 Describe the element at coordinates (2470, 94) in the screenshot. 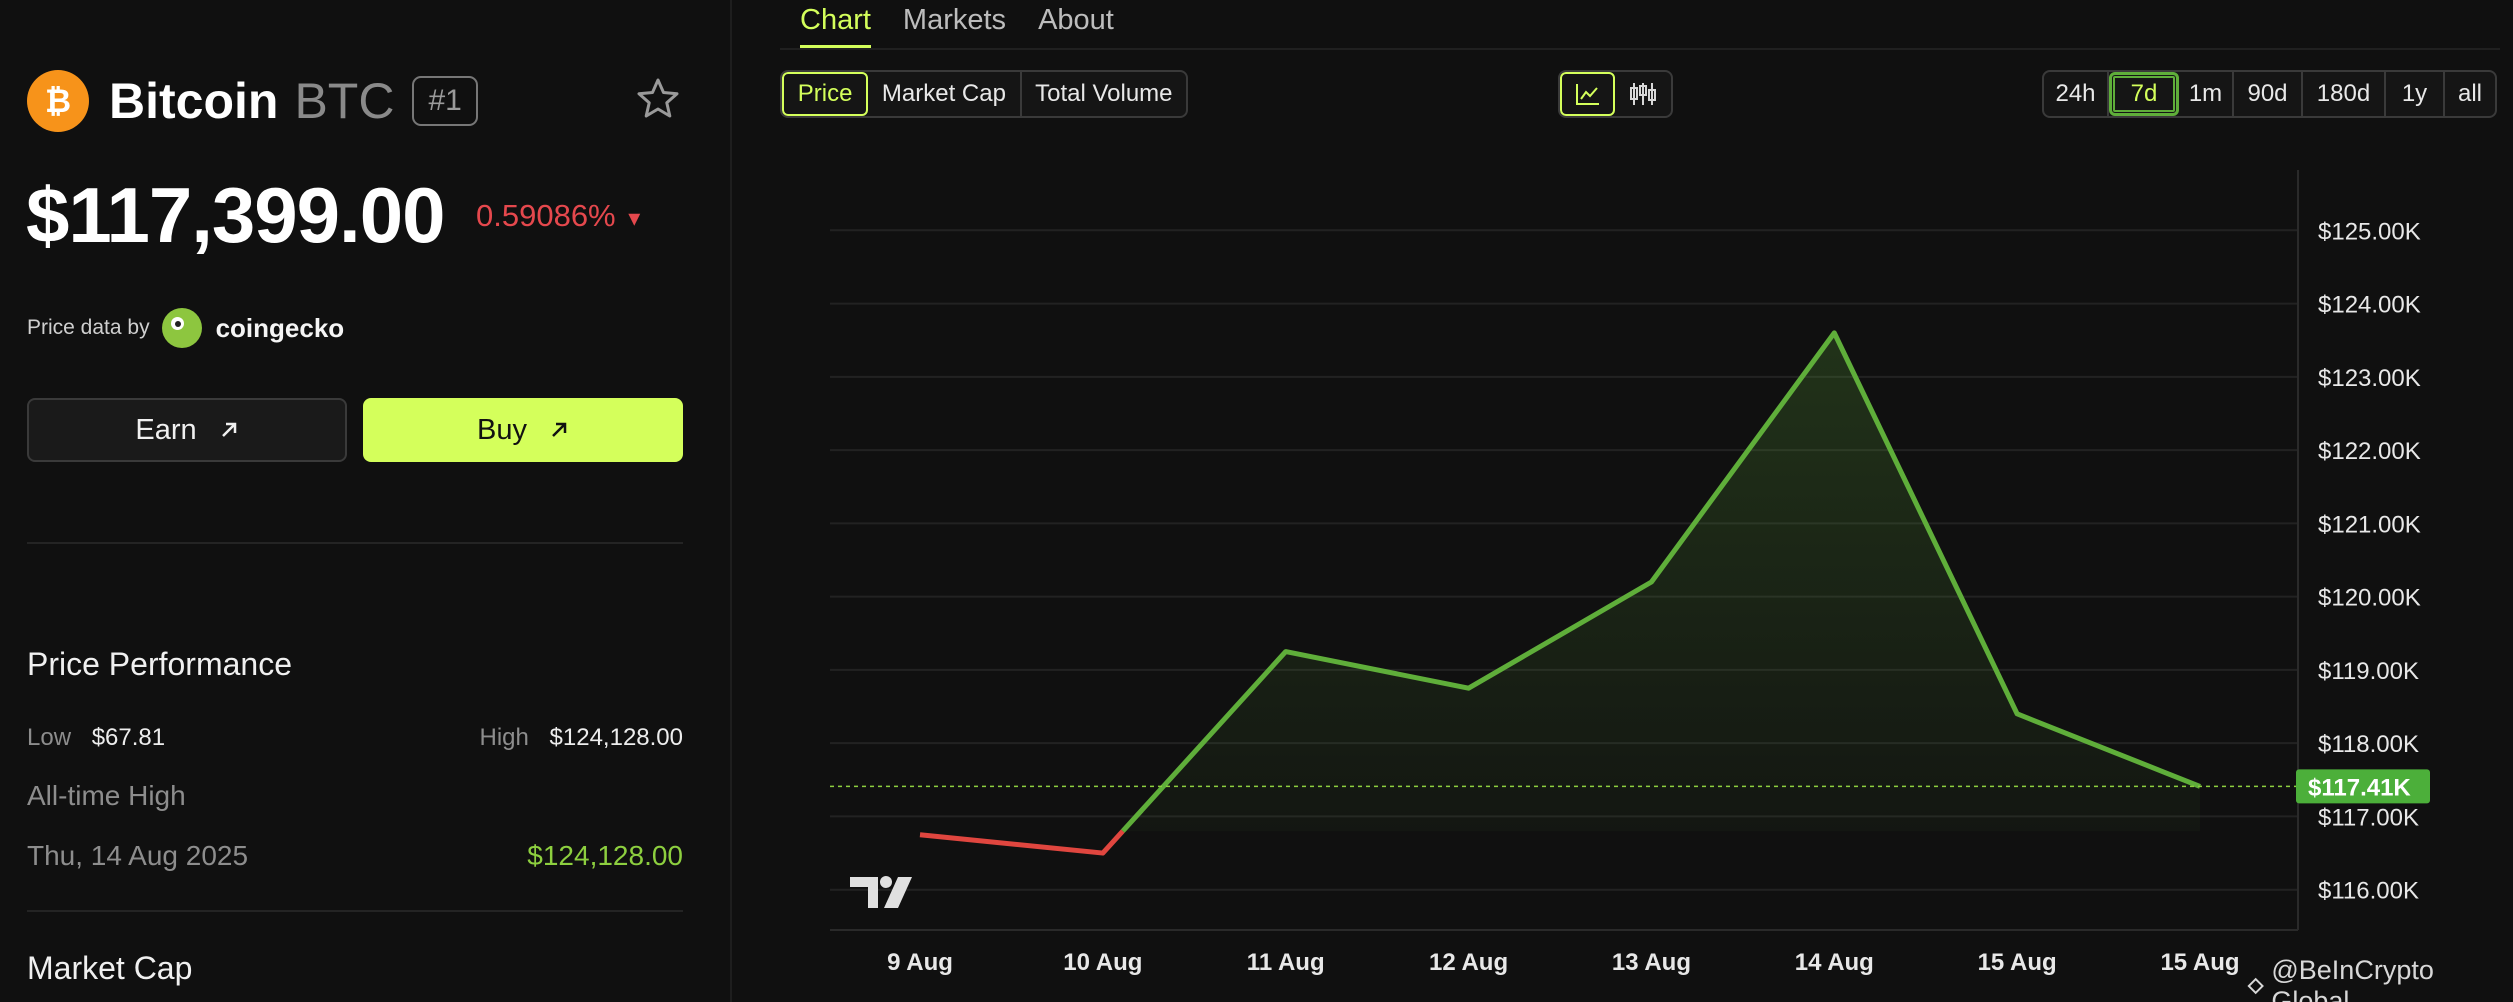

I see `range-all-button: all` at that location.